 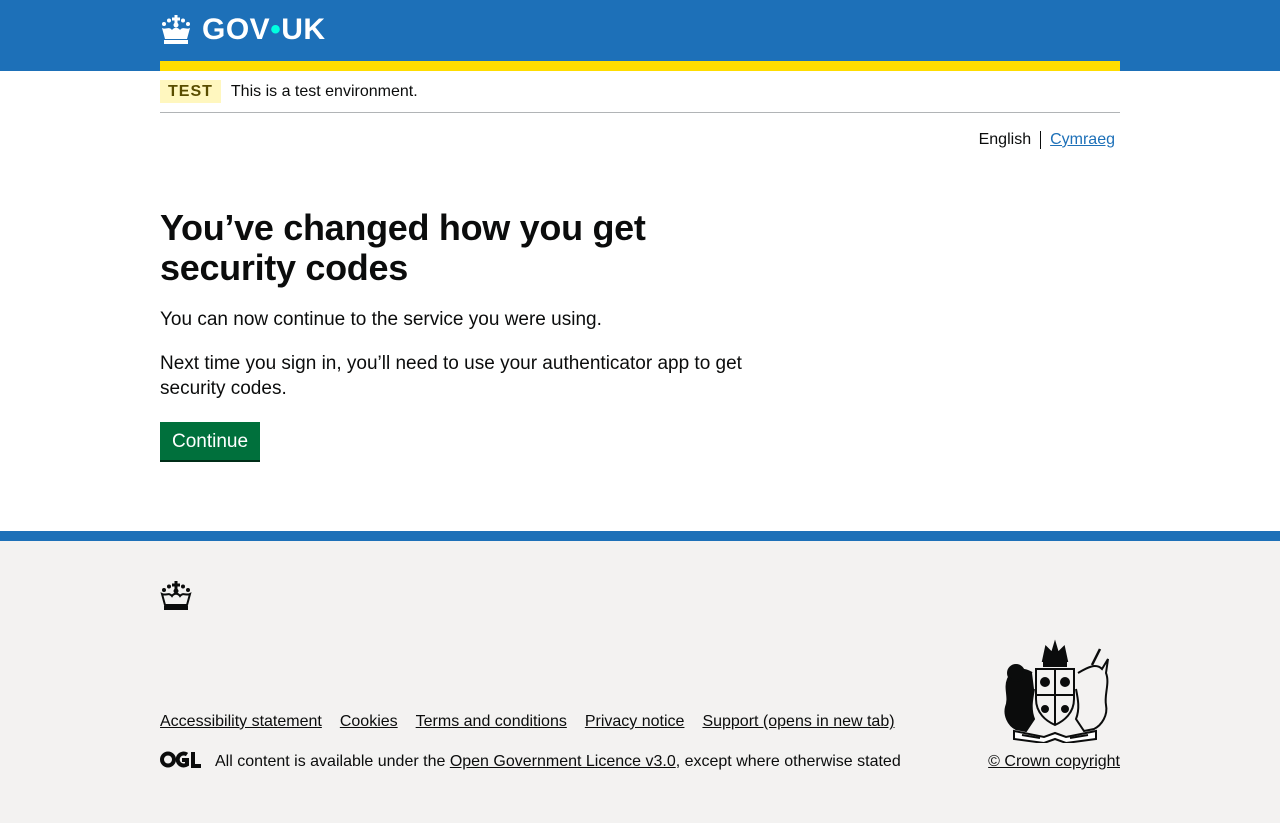 What do you see at coordinates (180, 762) in the screenshot?
I see `ogl-logo` at bounding box center [180, 762].